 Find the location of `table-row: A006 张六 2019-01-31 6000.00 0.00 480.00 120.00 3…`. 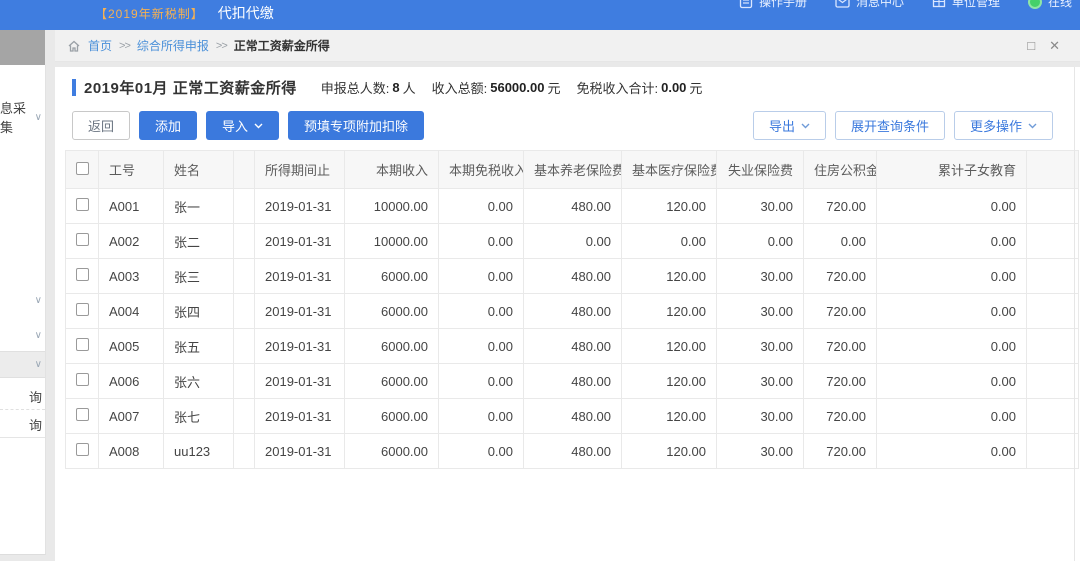

table-row: A006 张六 2019-01-31 6000.00 0.00 480.00 120.00 3… is located at coordinates (572, 381).